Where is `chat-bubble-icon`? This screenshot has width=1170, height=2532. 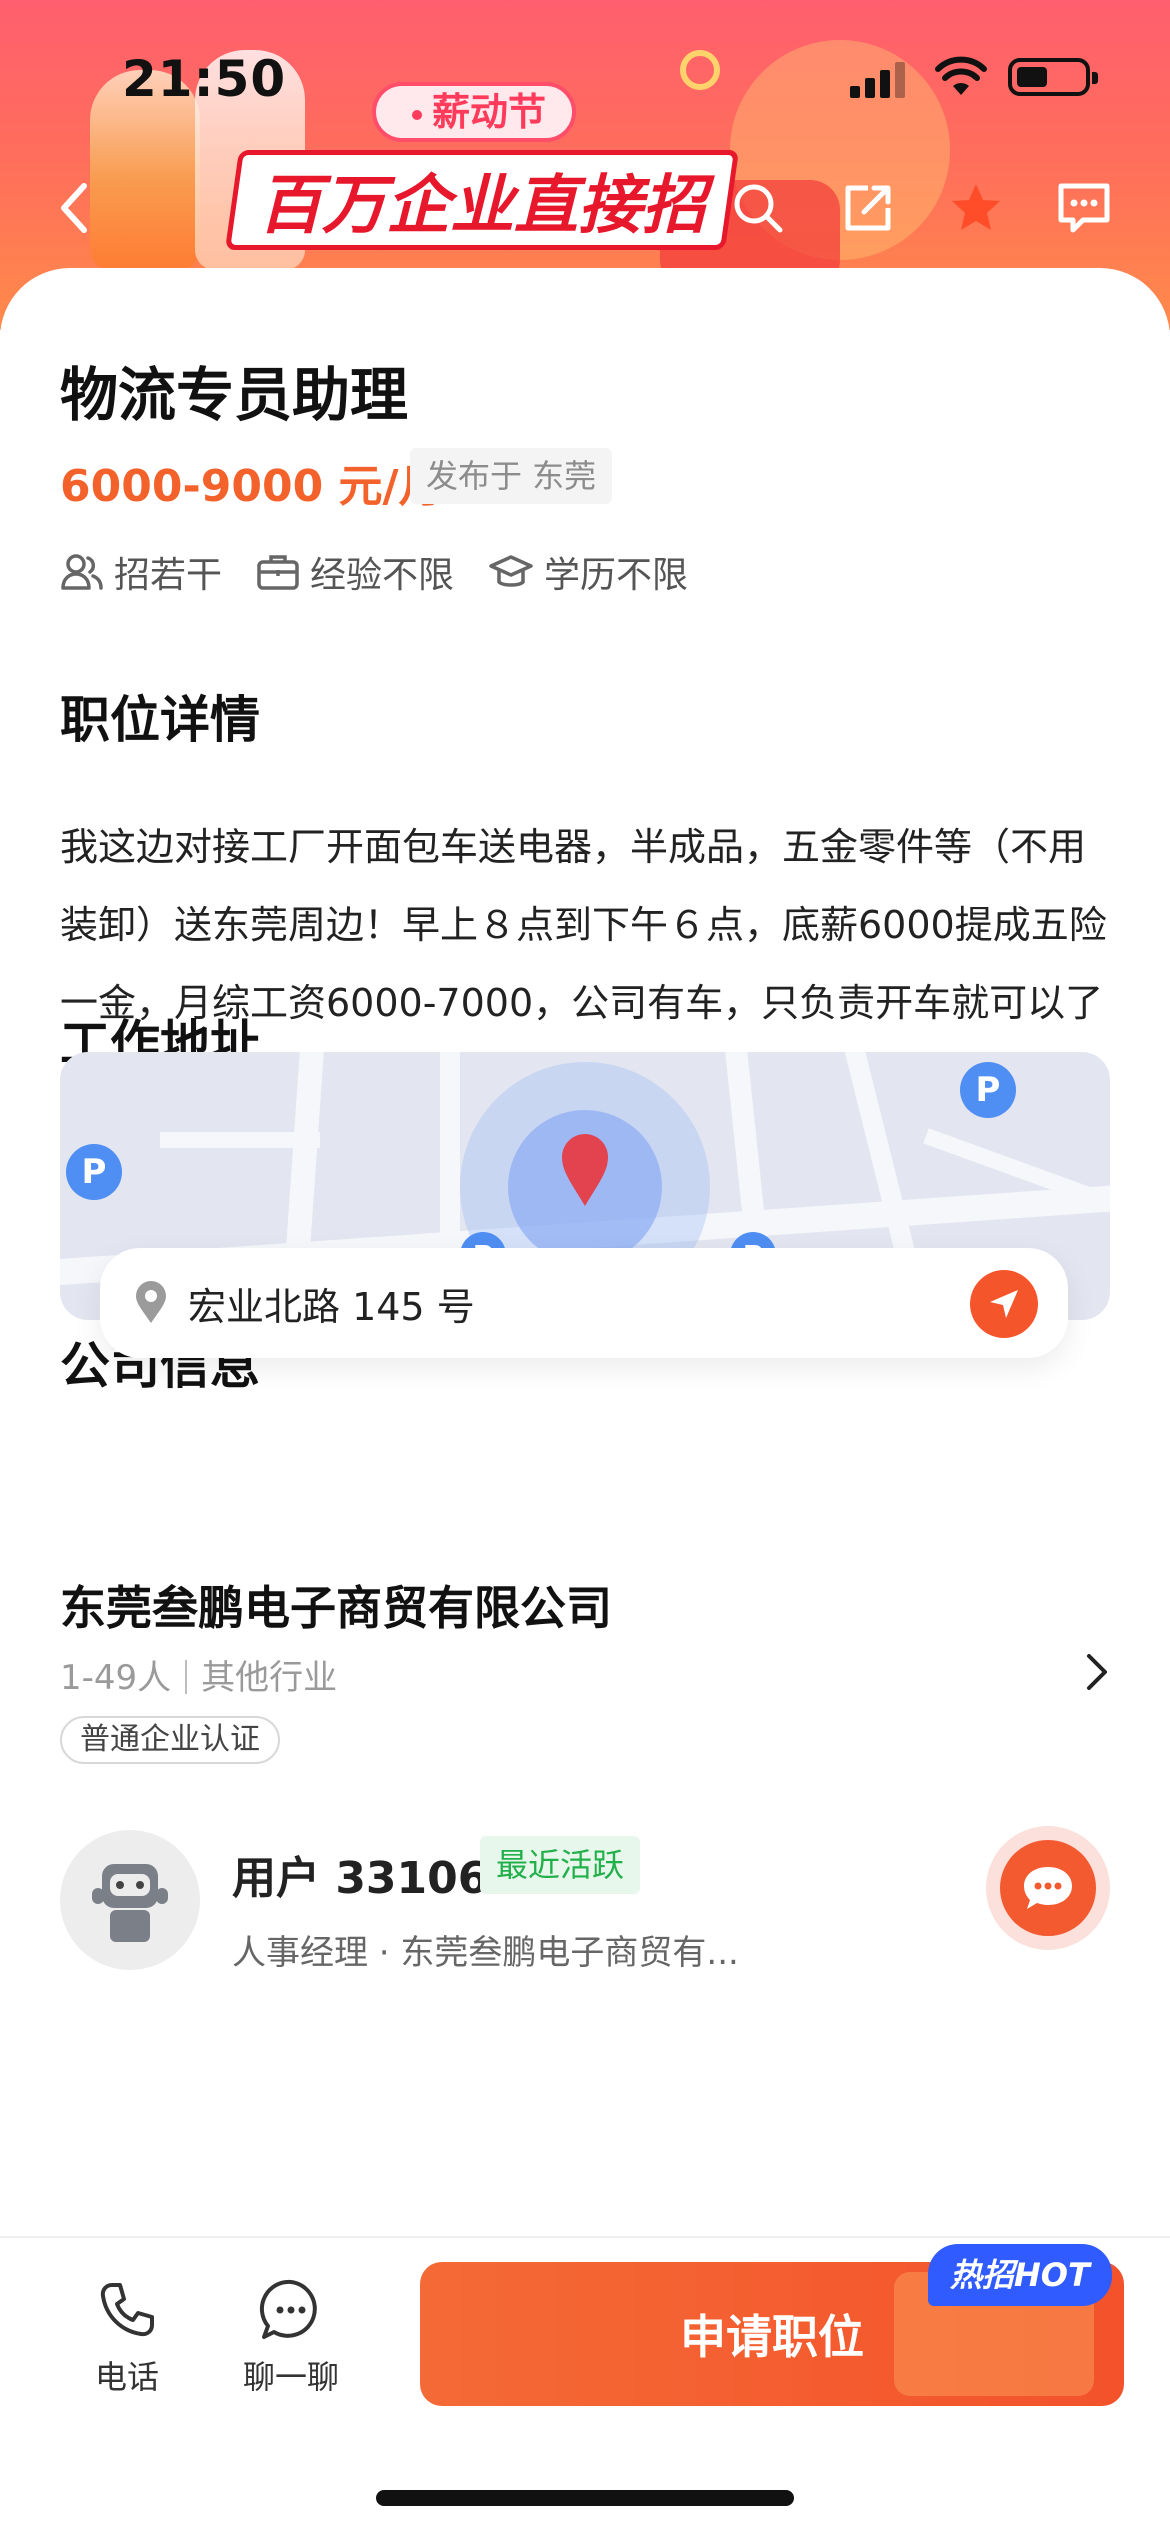 chat-bubble-icon is located at coordinates (1048, 1888).